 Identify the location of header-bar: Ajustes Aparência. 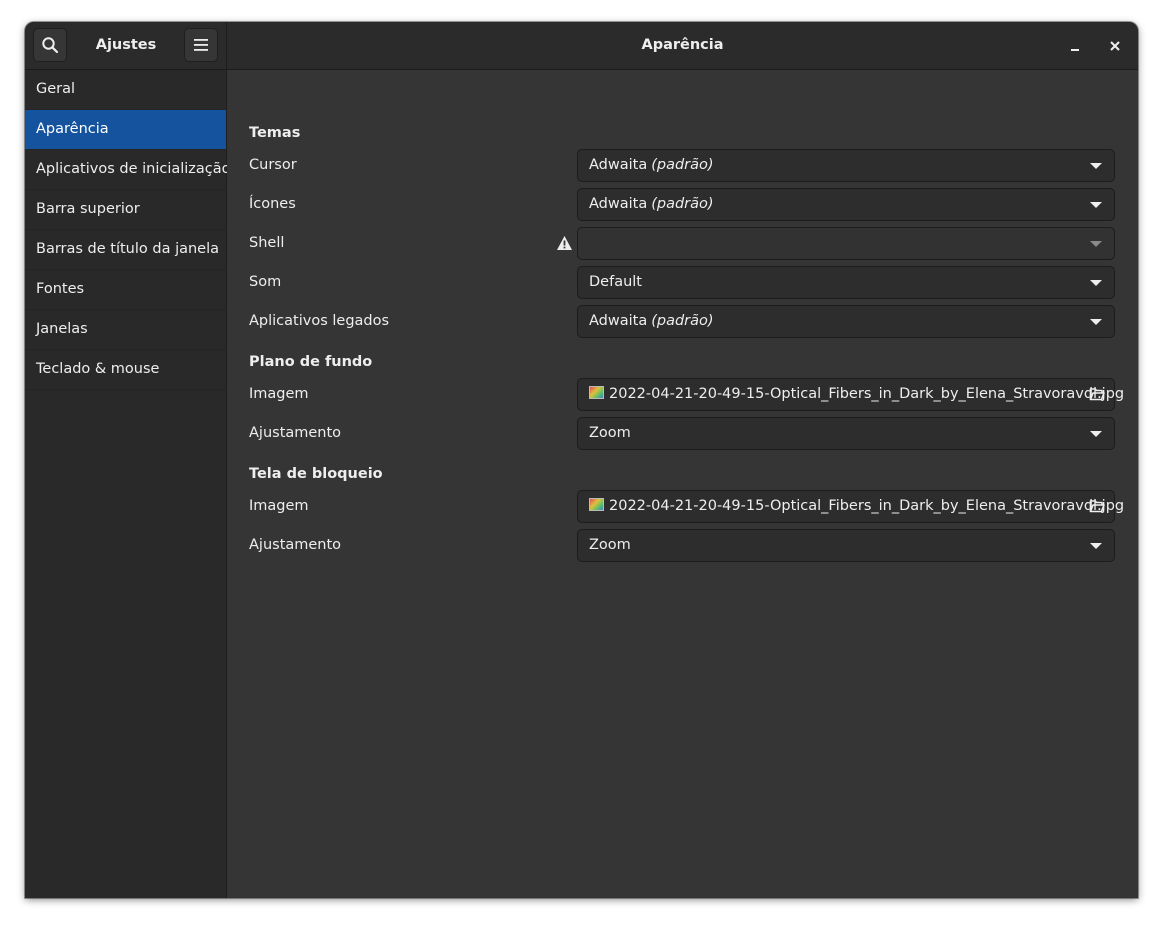
(581, 46).